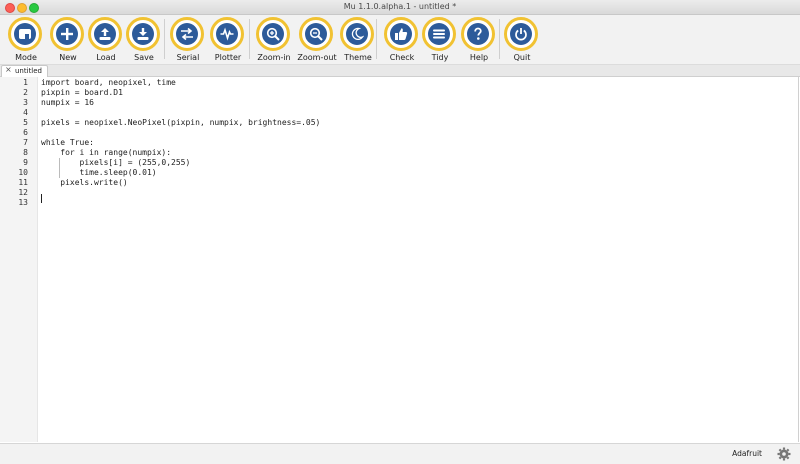 The width and height of the screenshot is (800, 464). I want to click on power-icon, so click(521, 34).